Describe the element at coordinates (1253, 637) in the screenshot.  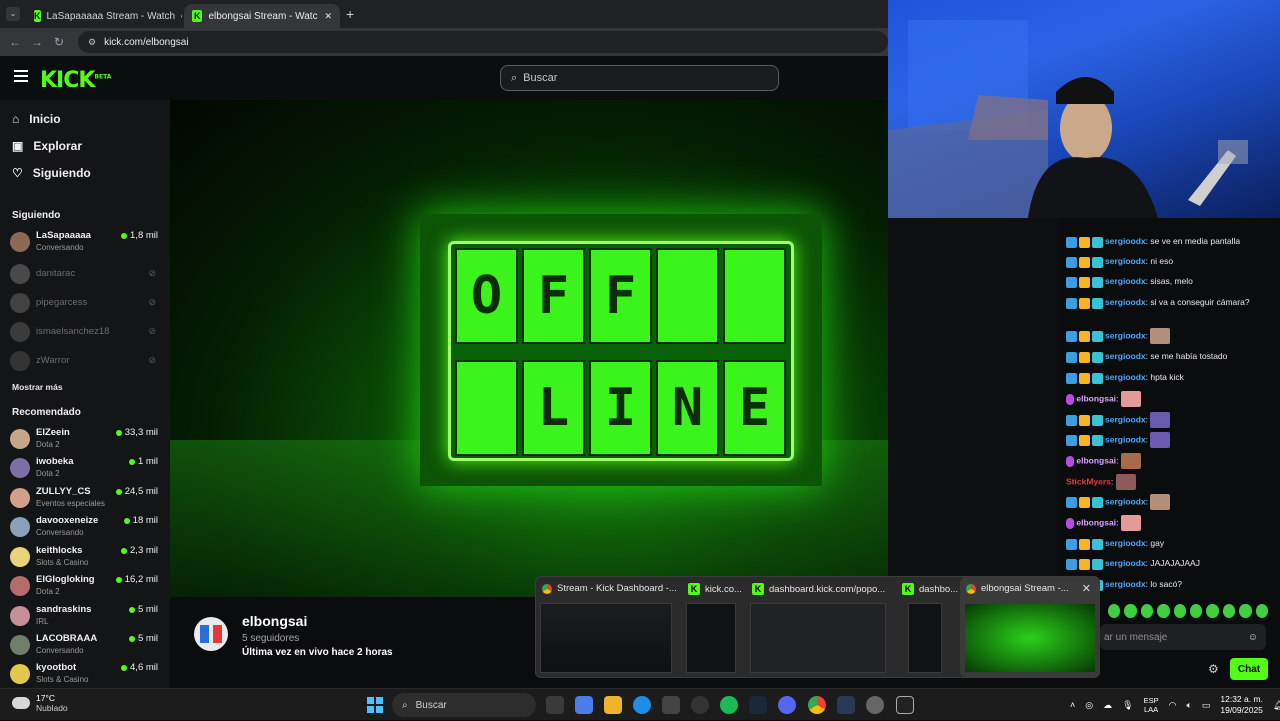
I see `emoji-picker-icon: ☺` at that location.